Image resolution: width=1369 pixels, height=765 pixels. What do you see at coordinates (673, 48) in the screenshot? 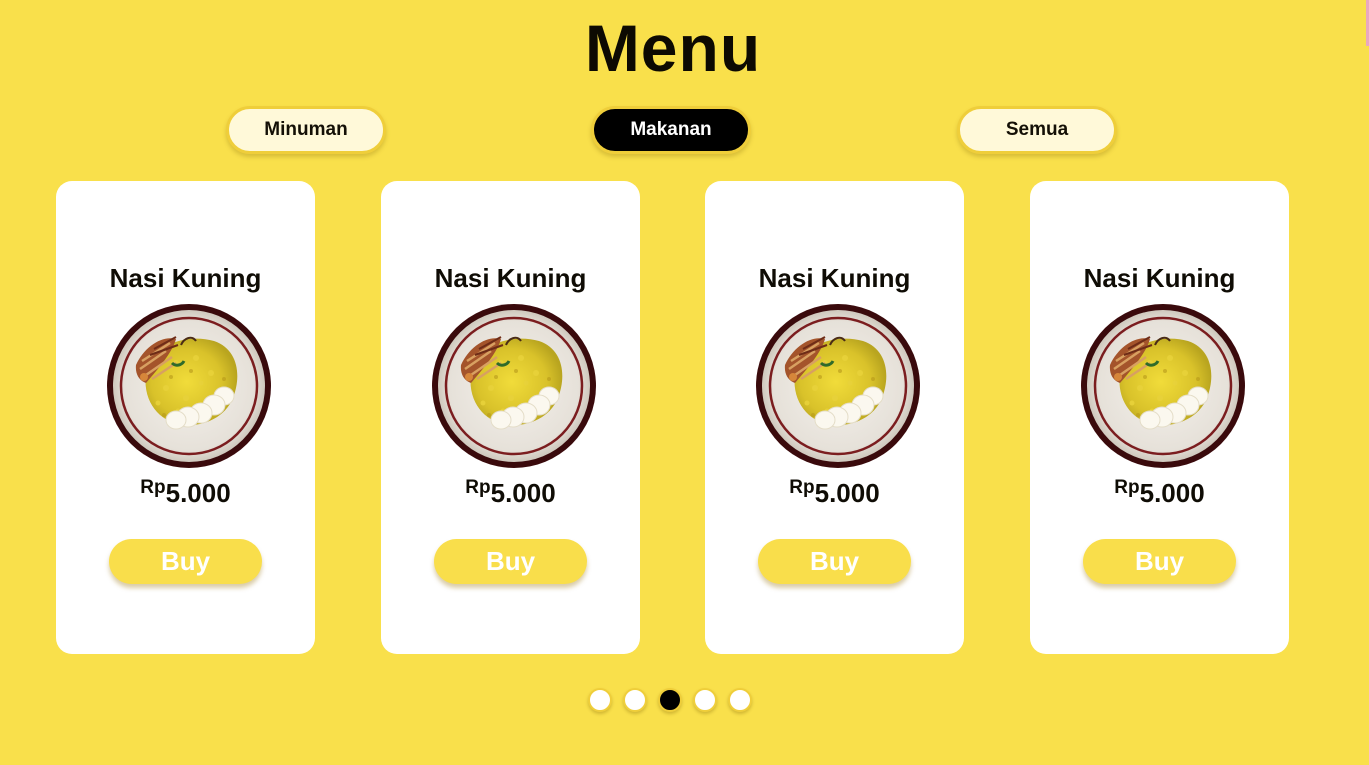
I see `page-title: Menu` at bounding box center [673, 48].